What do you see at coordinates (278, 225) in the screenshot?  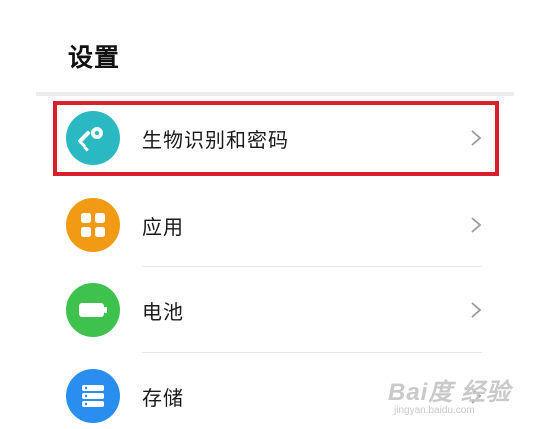 I see `settings-item-apps: 应用` at bounding box center [278, 225].